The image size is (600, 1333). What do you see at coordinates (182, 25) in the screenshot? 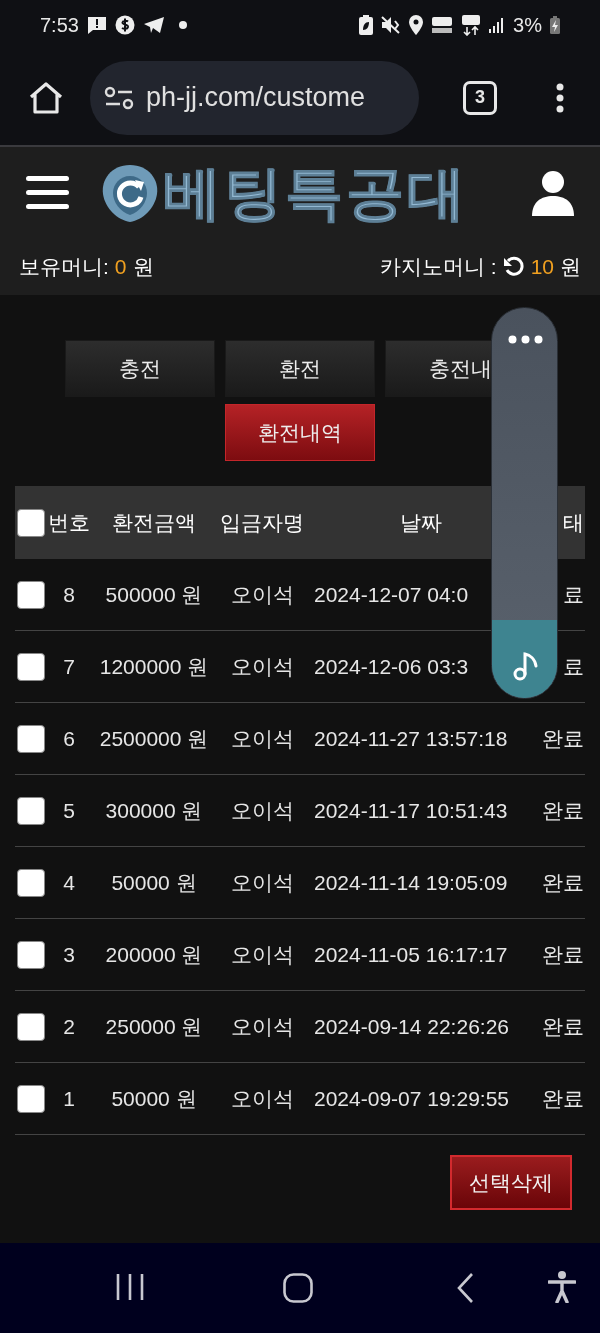
I see `dot-icon` at bounding box center [182, 25].